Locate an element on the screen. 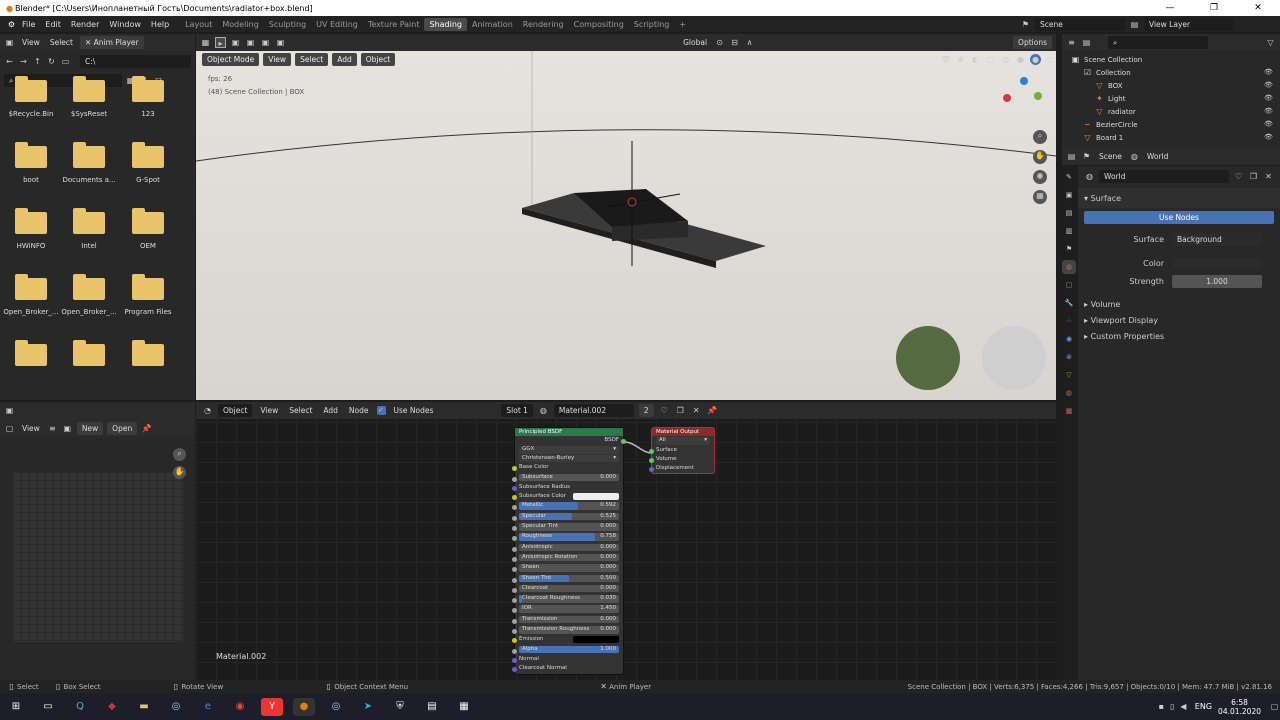  select-intersect-icon: ▣ is located at coordinates (280, 42).